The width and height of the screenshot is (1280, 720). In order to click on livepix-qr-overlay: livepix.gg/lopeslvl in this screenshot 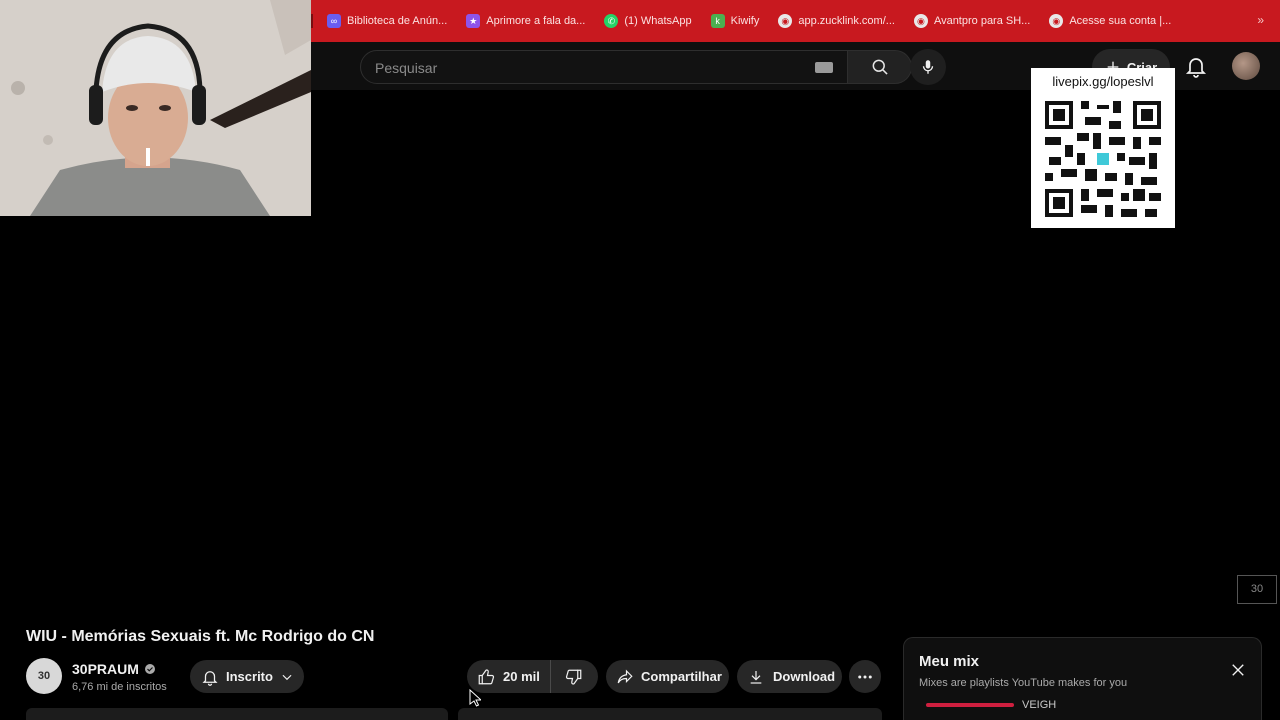, I will do `click(1103, 148)`.